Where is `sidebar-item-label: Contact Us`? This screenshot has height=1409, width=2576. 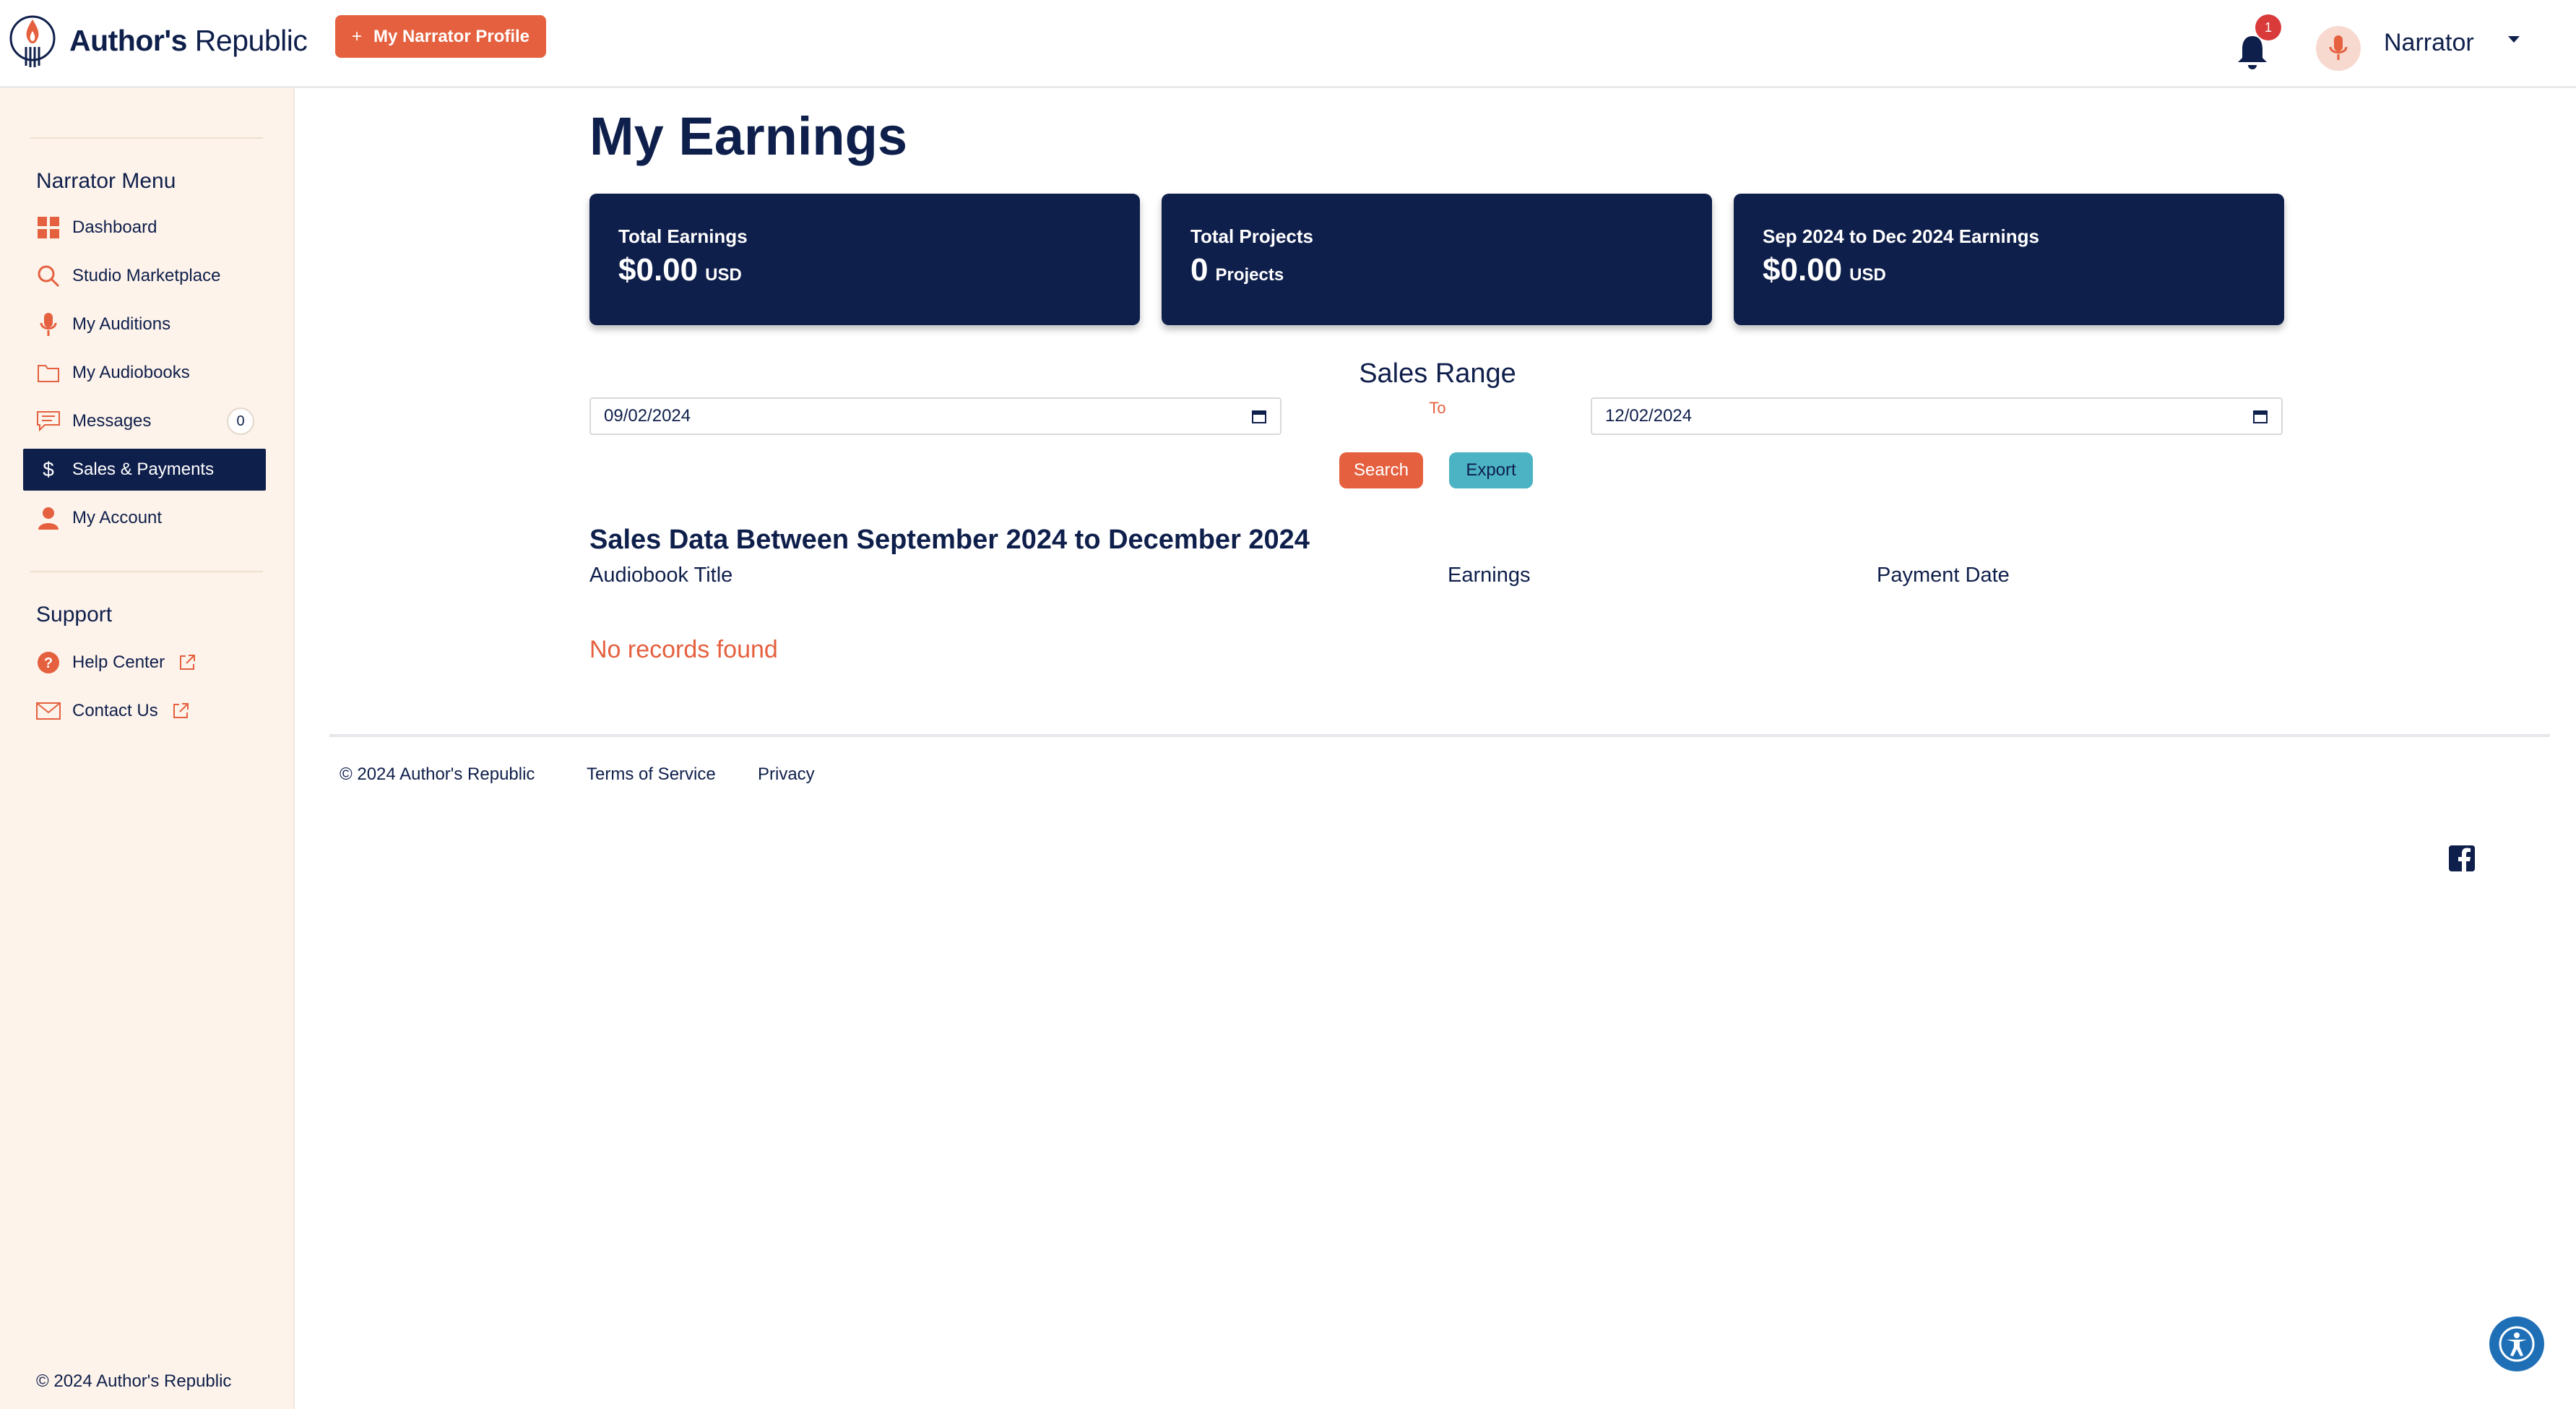 sidebar-item-label: Contact Us is located at coordinates (115, 710).